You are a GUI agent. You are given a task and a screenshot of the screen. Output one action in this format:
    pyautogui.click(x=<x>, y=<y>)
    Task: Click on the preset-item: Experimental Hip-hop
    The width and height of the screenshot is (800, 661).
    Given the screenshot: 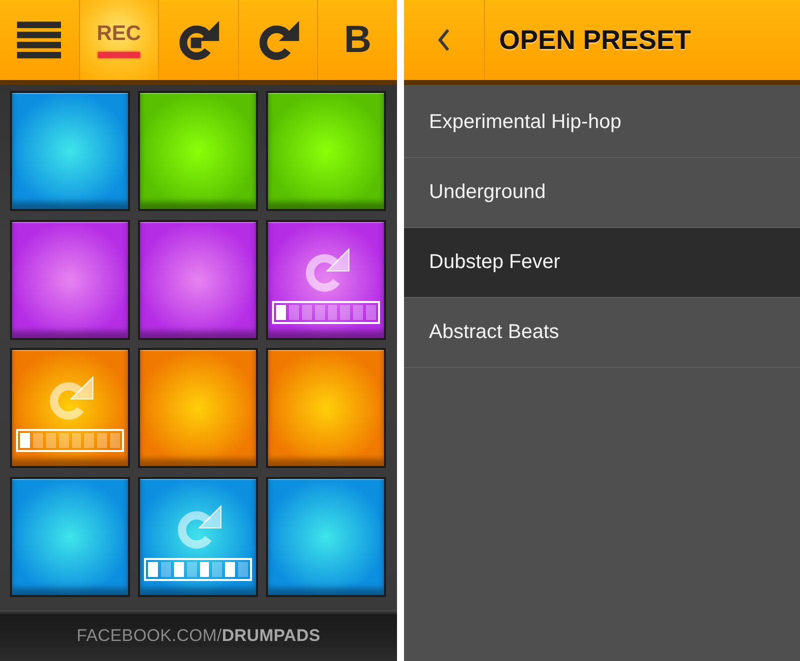 What is the action you would take?
    pyautogui.click(x=602, y=123)
    